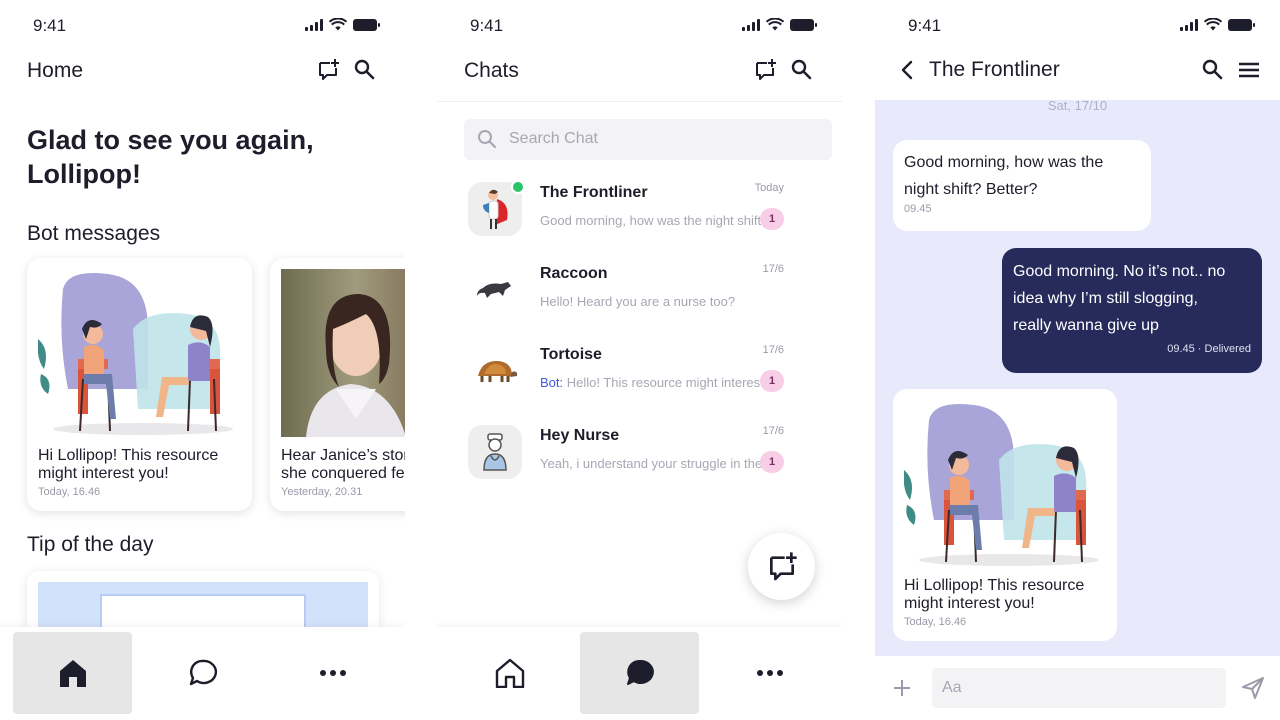 The width and height of the screenshot is (1280, 720). What do you see at coordinates (952, 687) in the screenshot?
I see `message-input-placeholder: Aa` at bounding box center [952, 687].